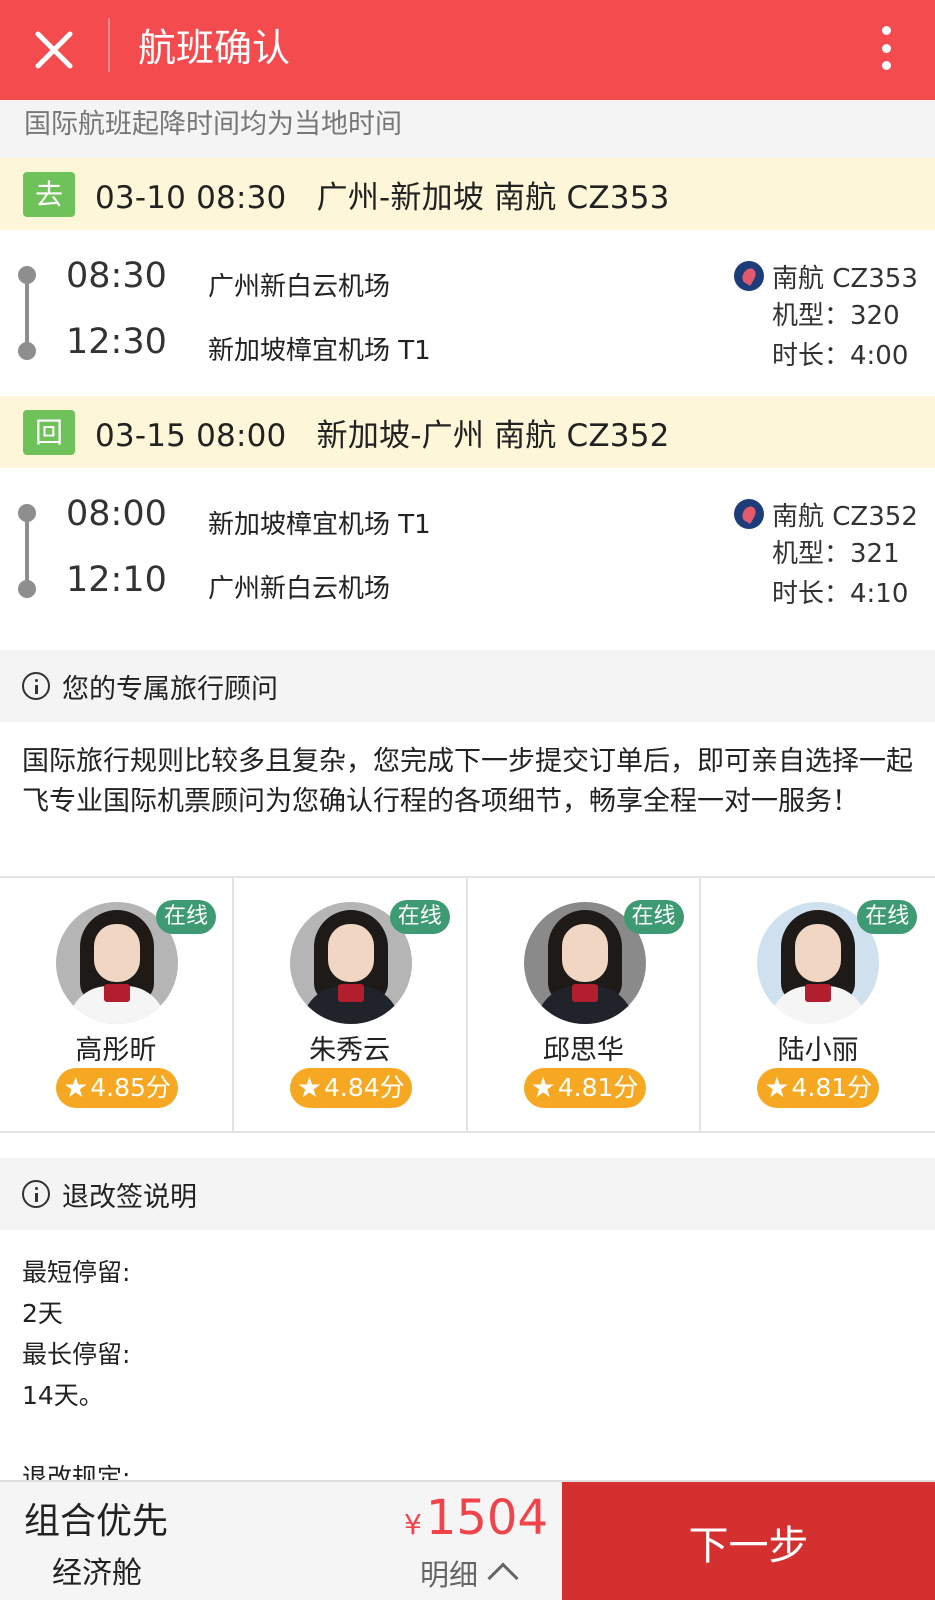 This screenshot has width=935, height=1600. I want to click on aircraft-type: 机型：321, so click(836, 554).